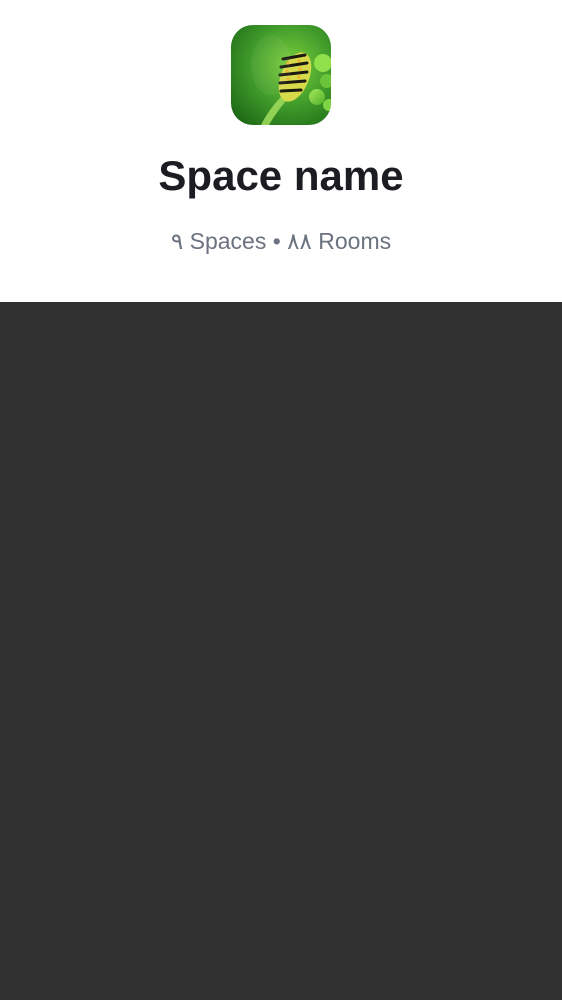 Image resolution: width=562 pixels, height=1000 pixels. What do you see at coordinates (299, 241) in the screenshot?
I see `rooms-count: ۸۸` at bounding box center [299, 241].